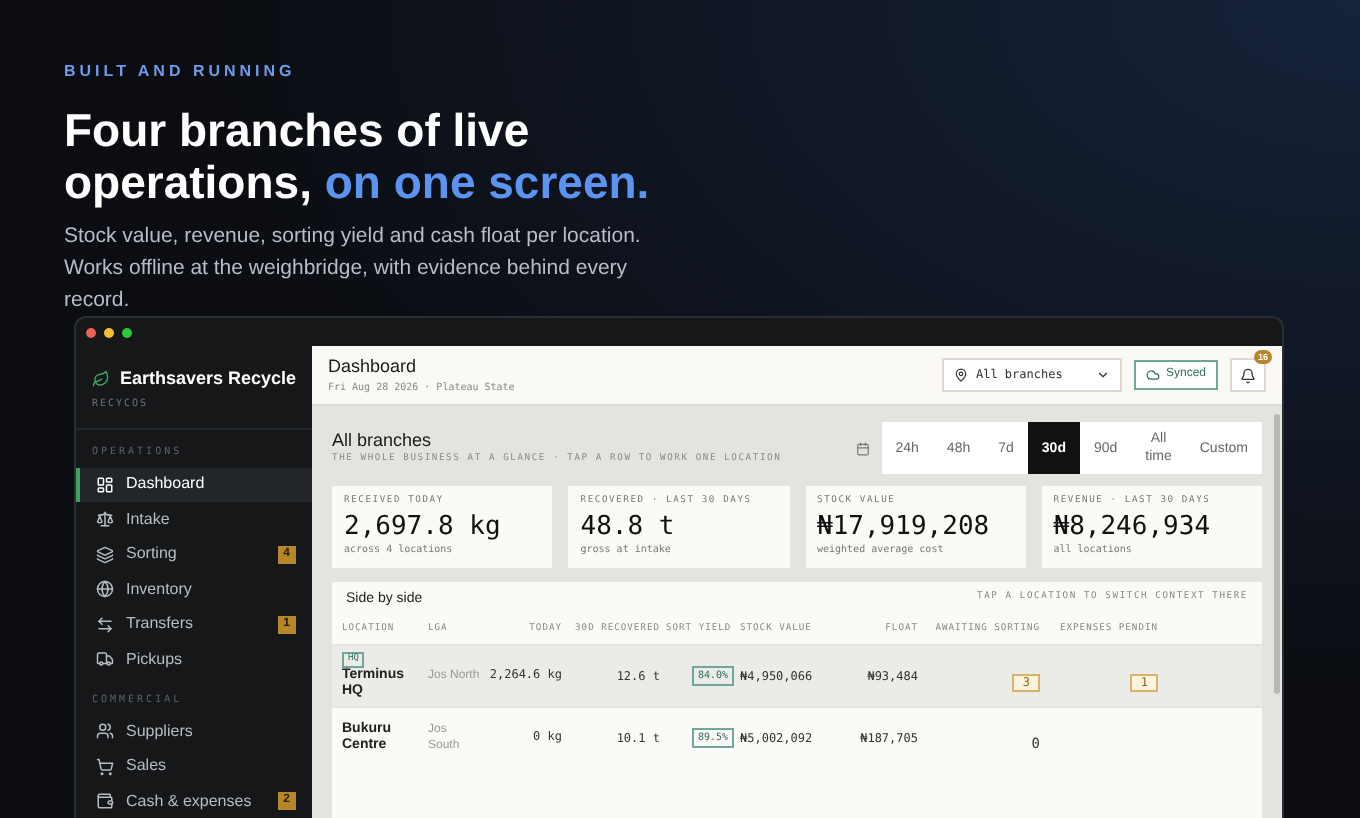 The height and width of the screenshot is (818, 1360). Describe the element at coordinates (1133, 526) in the screenshot. I see `kpi-value: ₦8,246,934` at that location.